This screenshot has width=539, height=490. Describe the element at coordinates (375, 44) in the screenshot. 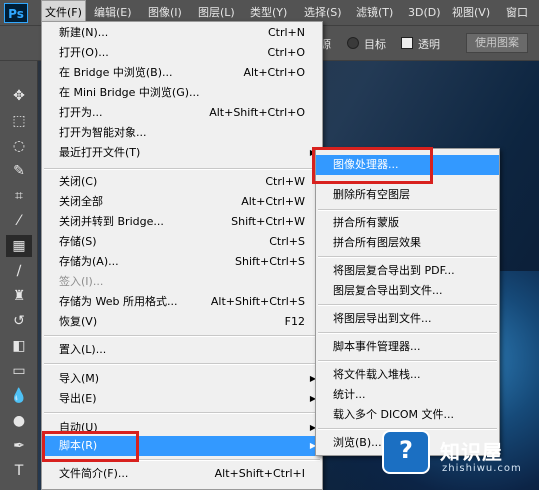

I see `target-label: 目标` at that location.